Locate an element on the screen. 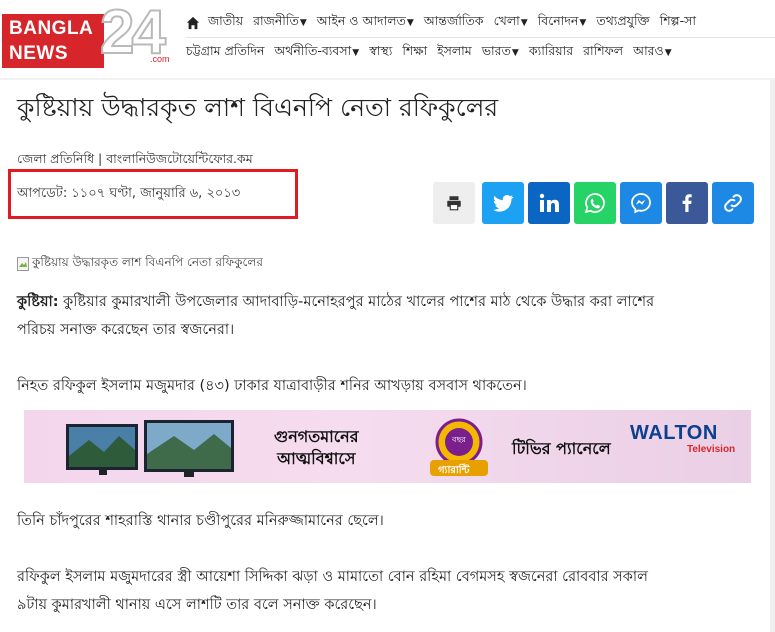 This screenshot has width=775, height=632. logo-text-bangla: BANGLA is located at coordinates (51, 28).